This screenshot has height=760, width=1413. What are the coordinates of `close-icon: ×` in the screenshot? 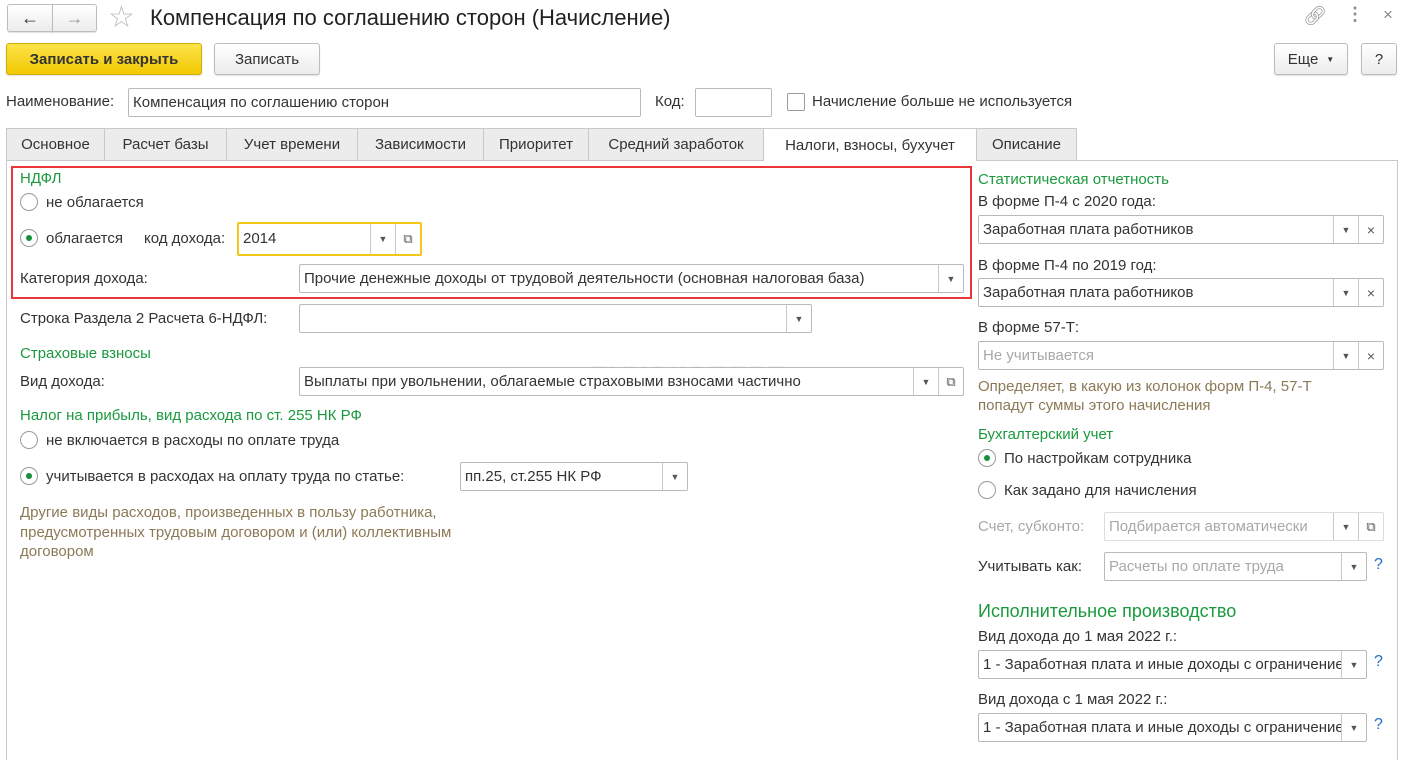 It's located at (1388, 15).